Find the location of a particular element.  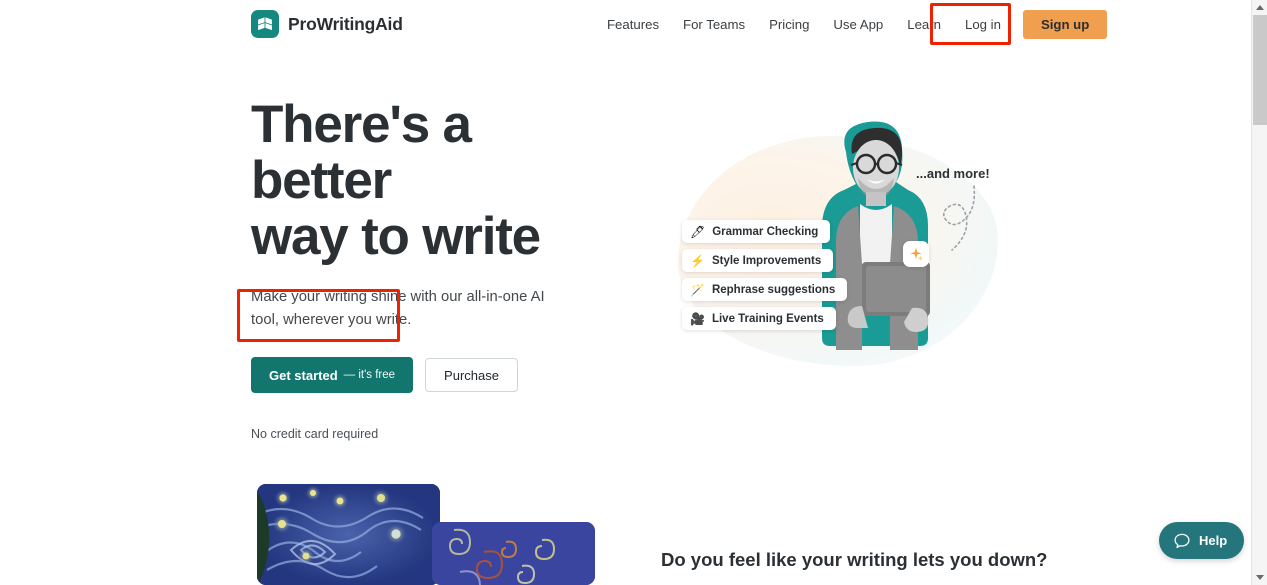

brand-name: ProWritingAid is located at coordinates (345, 23).